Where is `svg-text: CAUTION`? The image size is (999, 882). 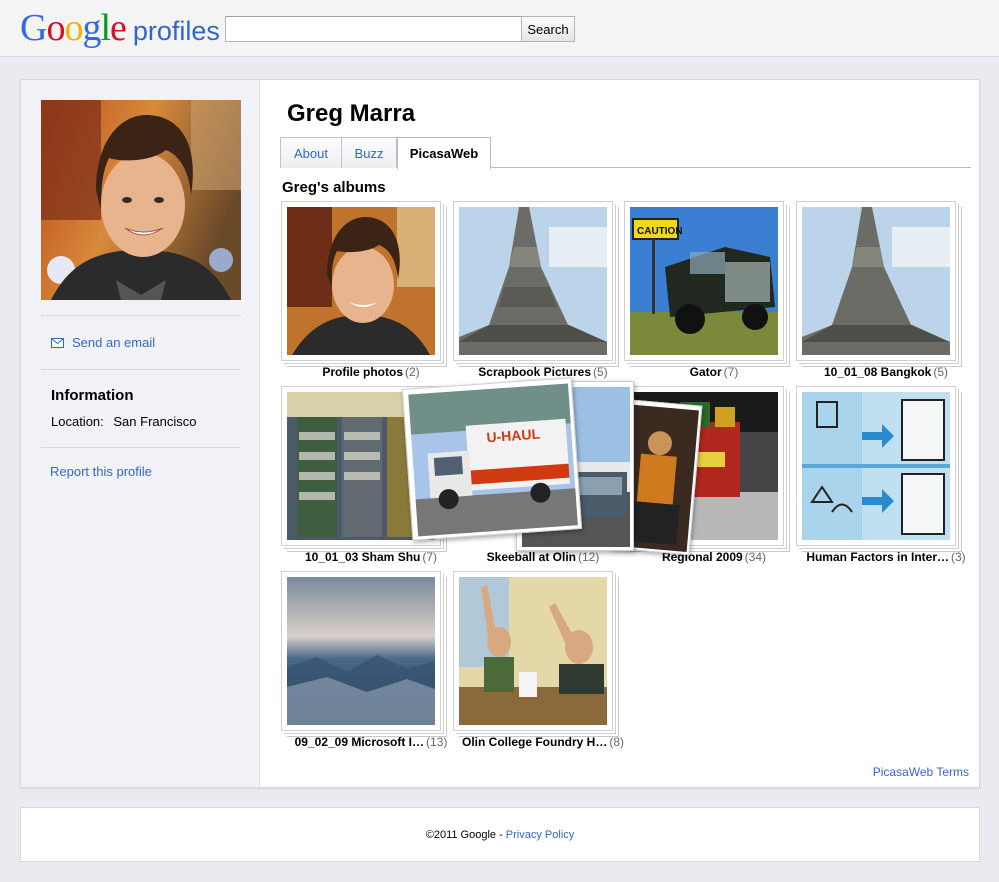 svg-text: CAUTION is located at coordinates (660, 231).